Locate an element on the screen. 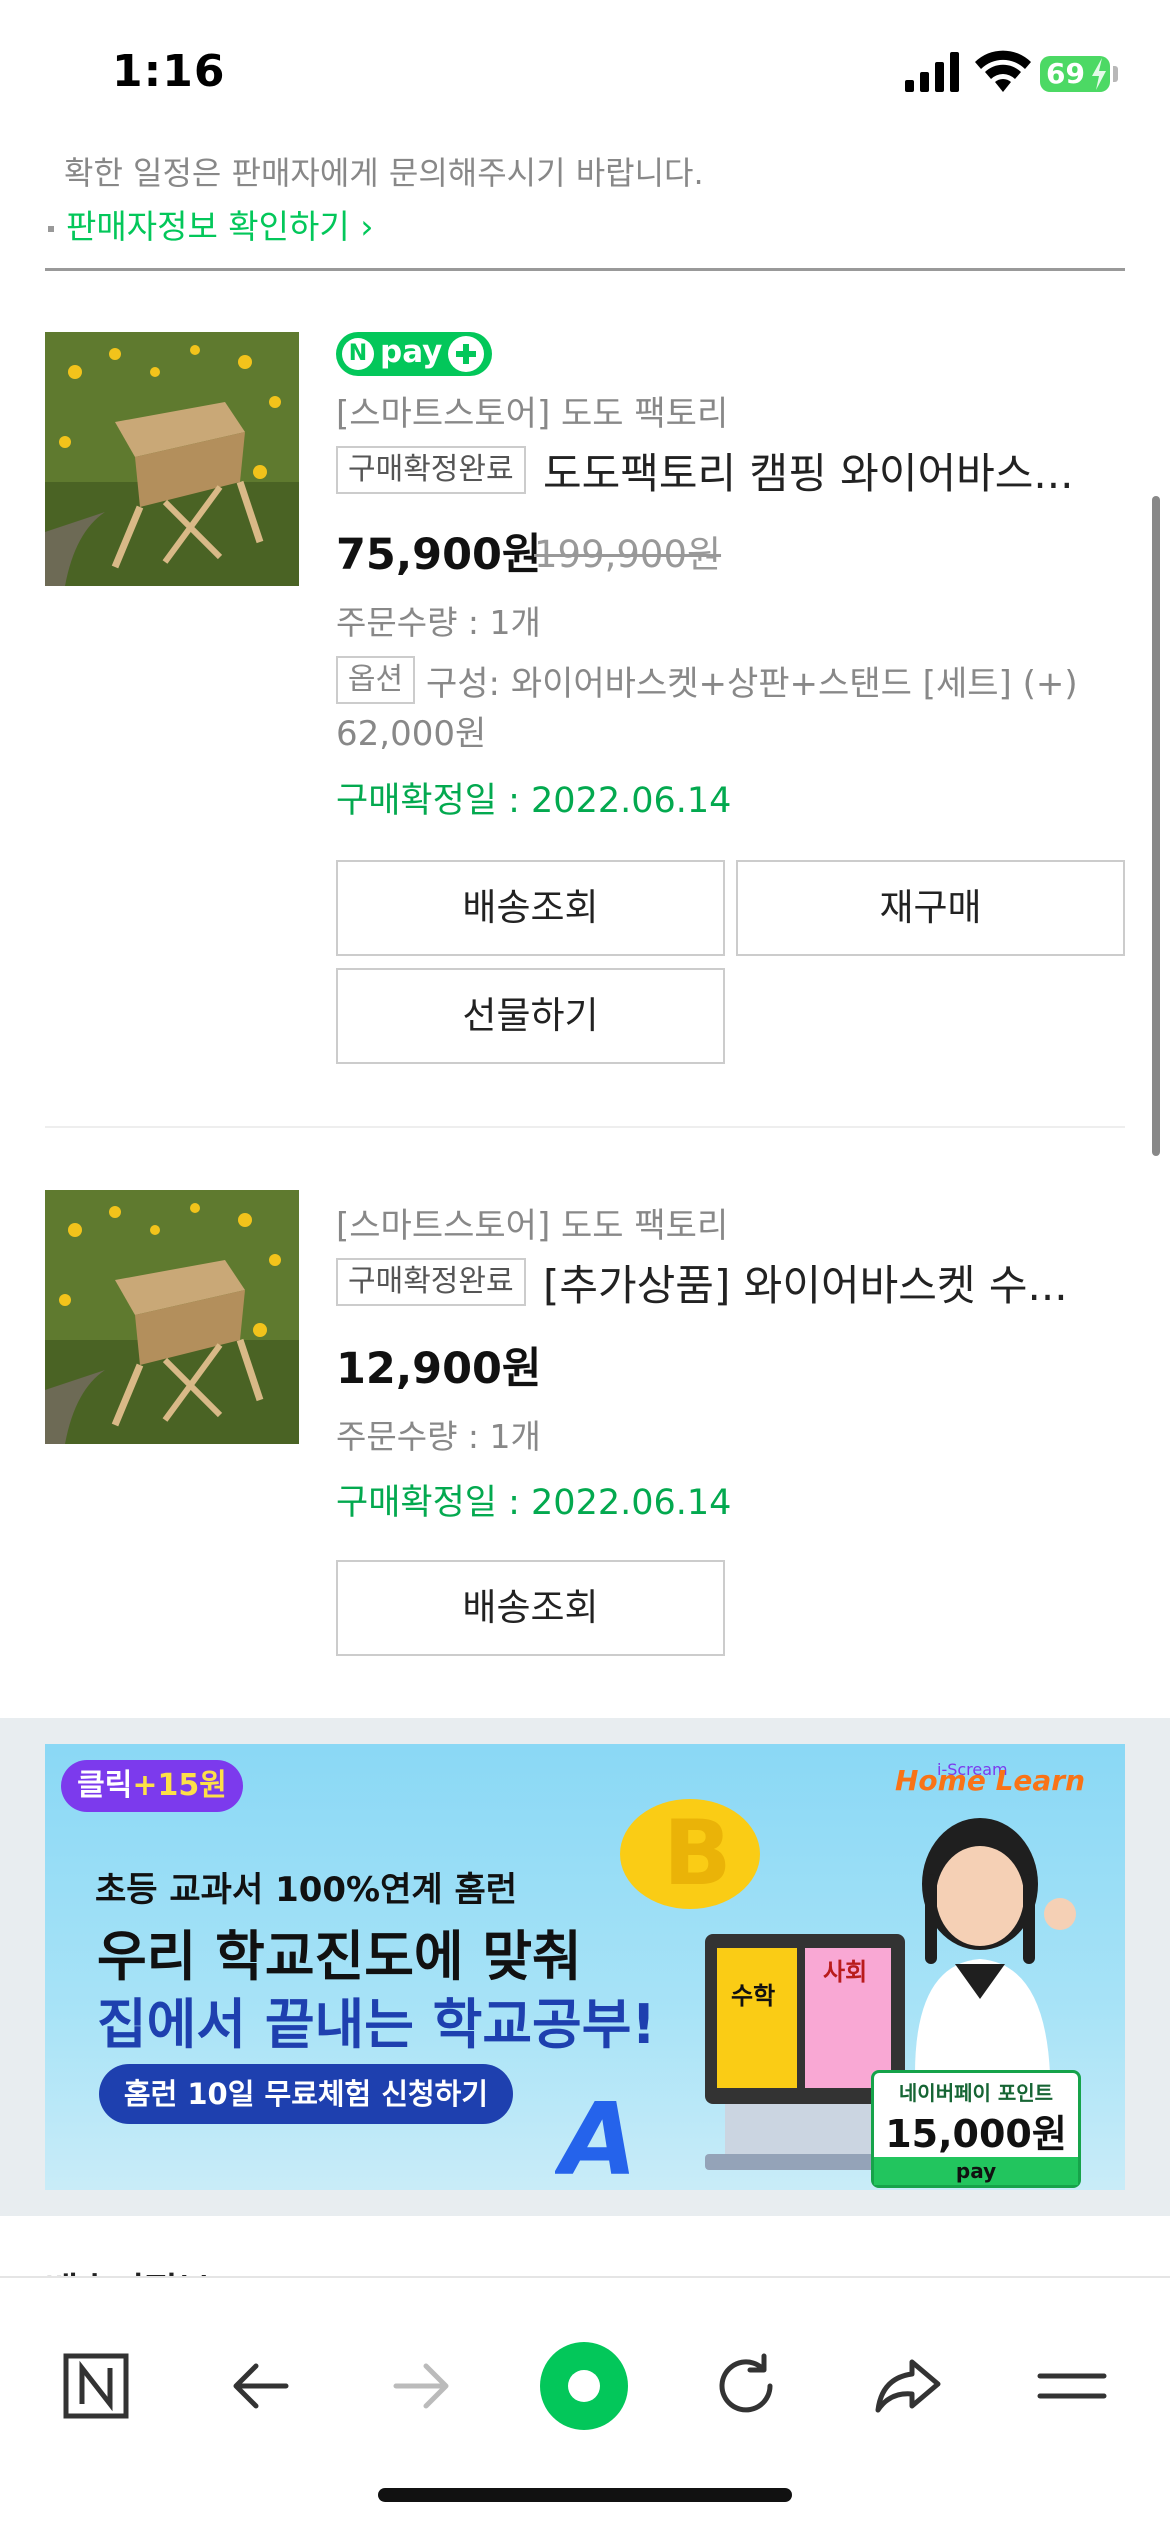 The width and height of the screenshot is (1170, 2532). green-dot-icon is located at coordinates (584, 2386).